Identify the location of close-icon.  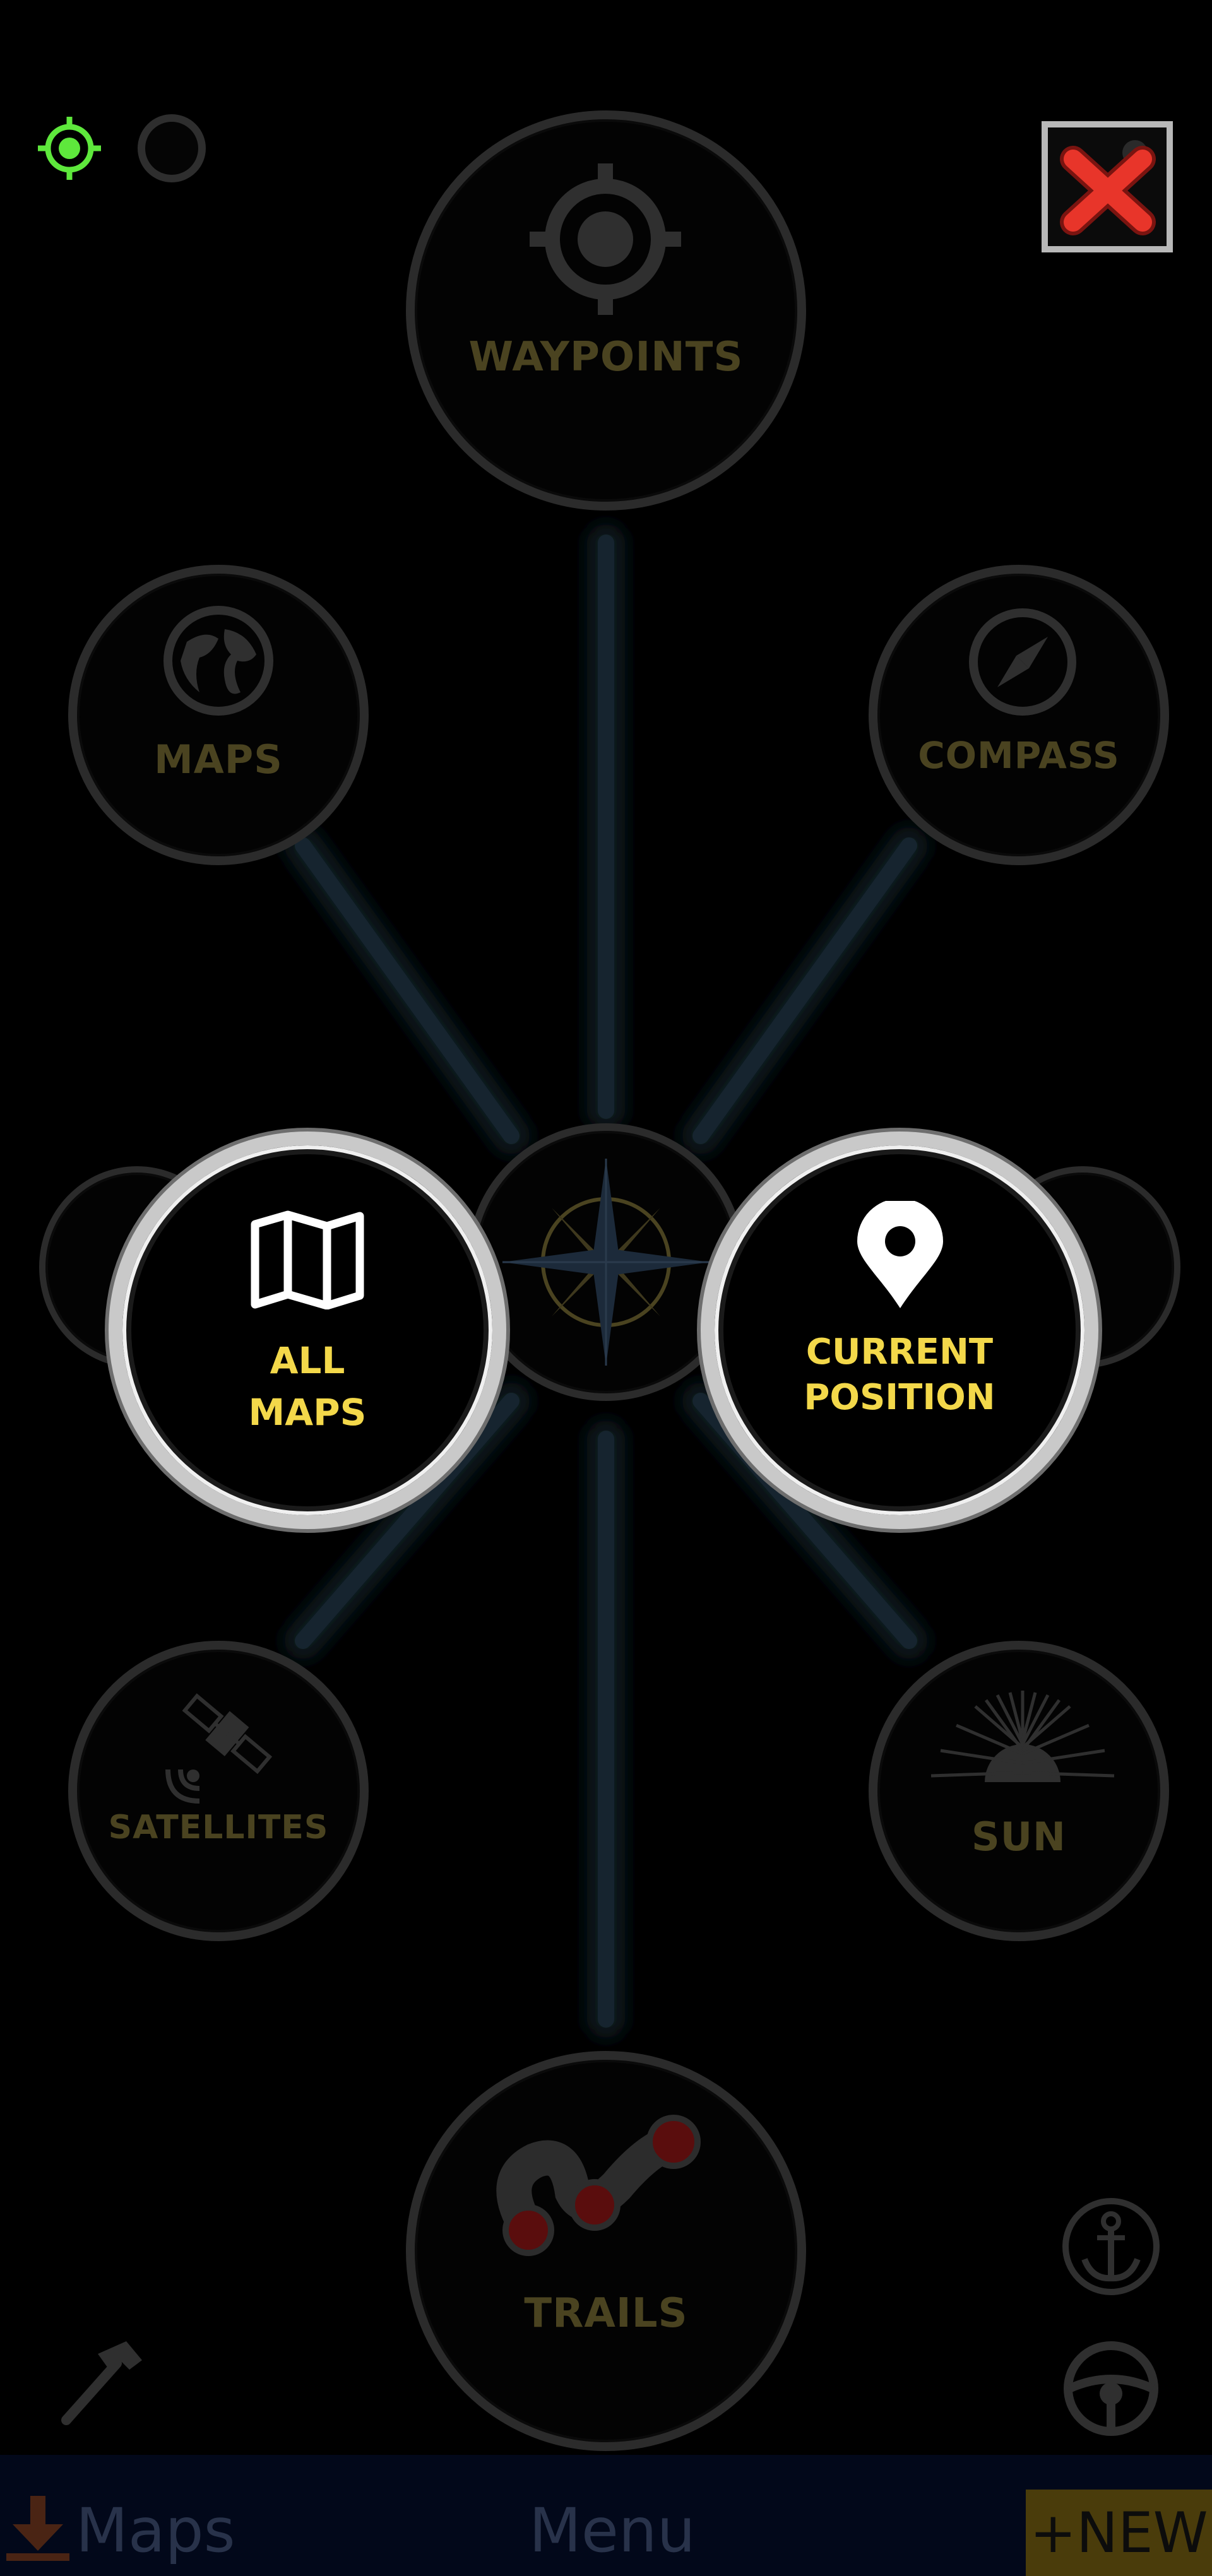
(1108, 188).